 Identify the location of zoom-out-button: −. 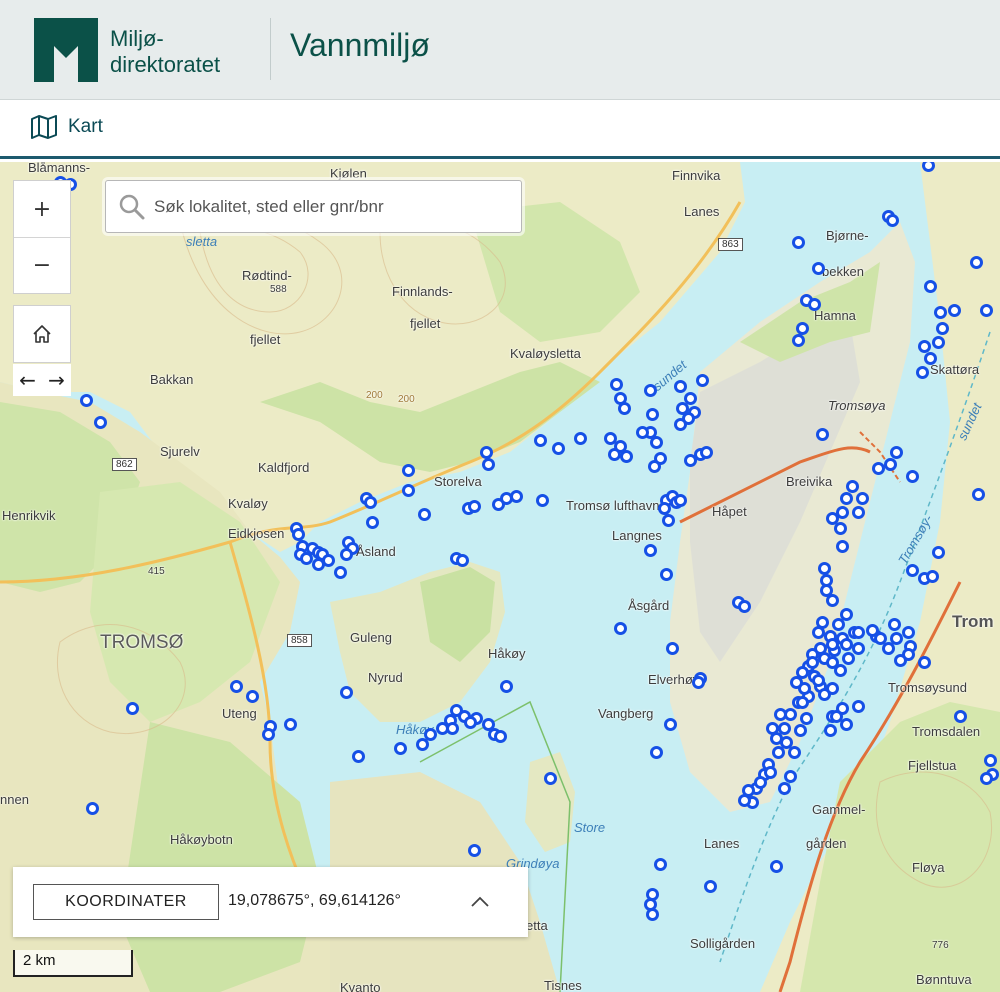
(42, 265).